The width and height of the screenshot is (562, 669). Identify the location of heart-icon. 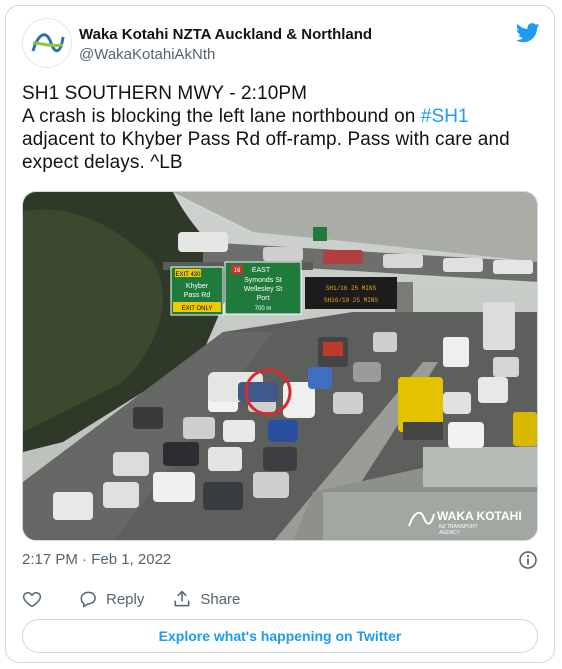
(32, 599).